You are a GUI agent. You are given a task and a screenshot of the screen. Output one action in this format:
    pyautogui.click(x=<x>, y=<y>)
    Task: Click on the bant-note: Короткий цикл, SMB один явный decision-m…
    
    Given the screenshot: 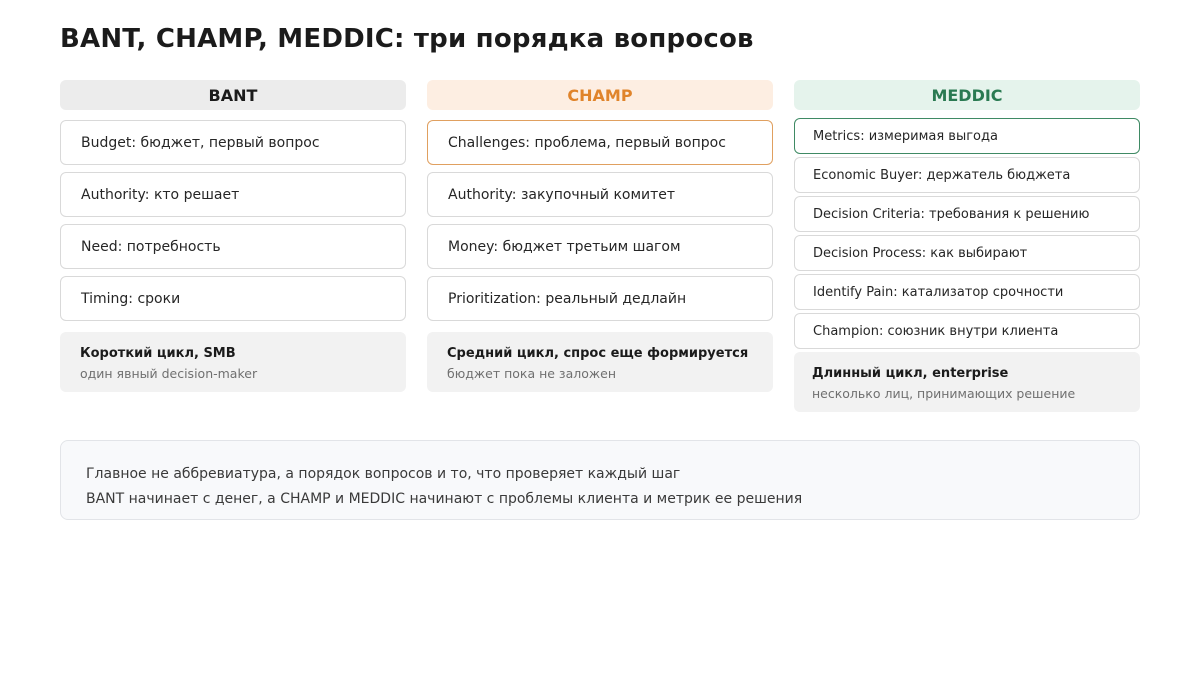 What is the action you would take?
    pyautogui.click(x=233, y=362)
    